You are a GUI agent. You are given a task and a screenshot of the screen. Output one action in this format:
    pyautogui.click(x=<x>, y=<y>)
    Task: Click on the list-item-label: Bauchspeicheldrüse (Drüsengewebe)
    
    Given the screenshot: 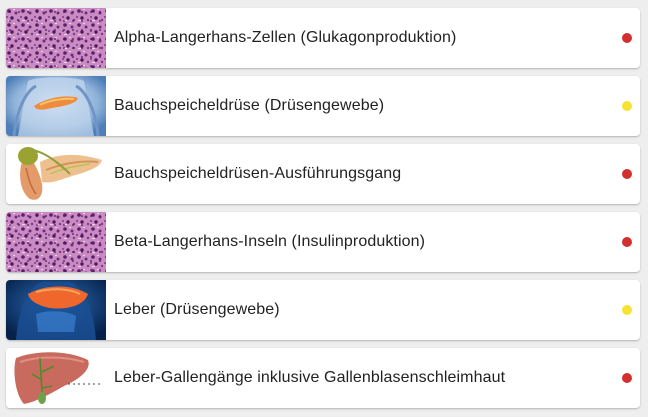 What is the action you would take?
    pyautogui.click(x=249, y=105)
    